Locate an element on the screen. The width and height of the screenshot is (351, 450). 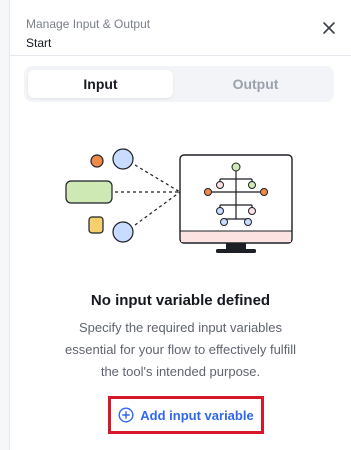
panel-subtitle: Manage Input & Output is located at coordinates (88, 24).